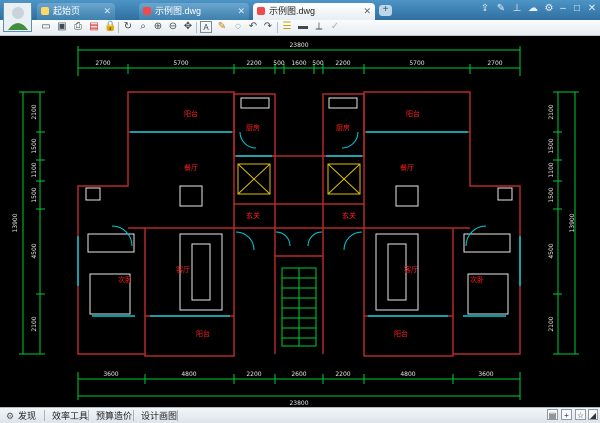  What do you see at coordinates (46, 27) in the screenshot?
I see `open-folder-icon: ▭` at bounding box center [46, 27].